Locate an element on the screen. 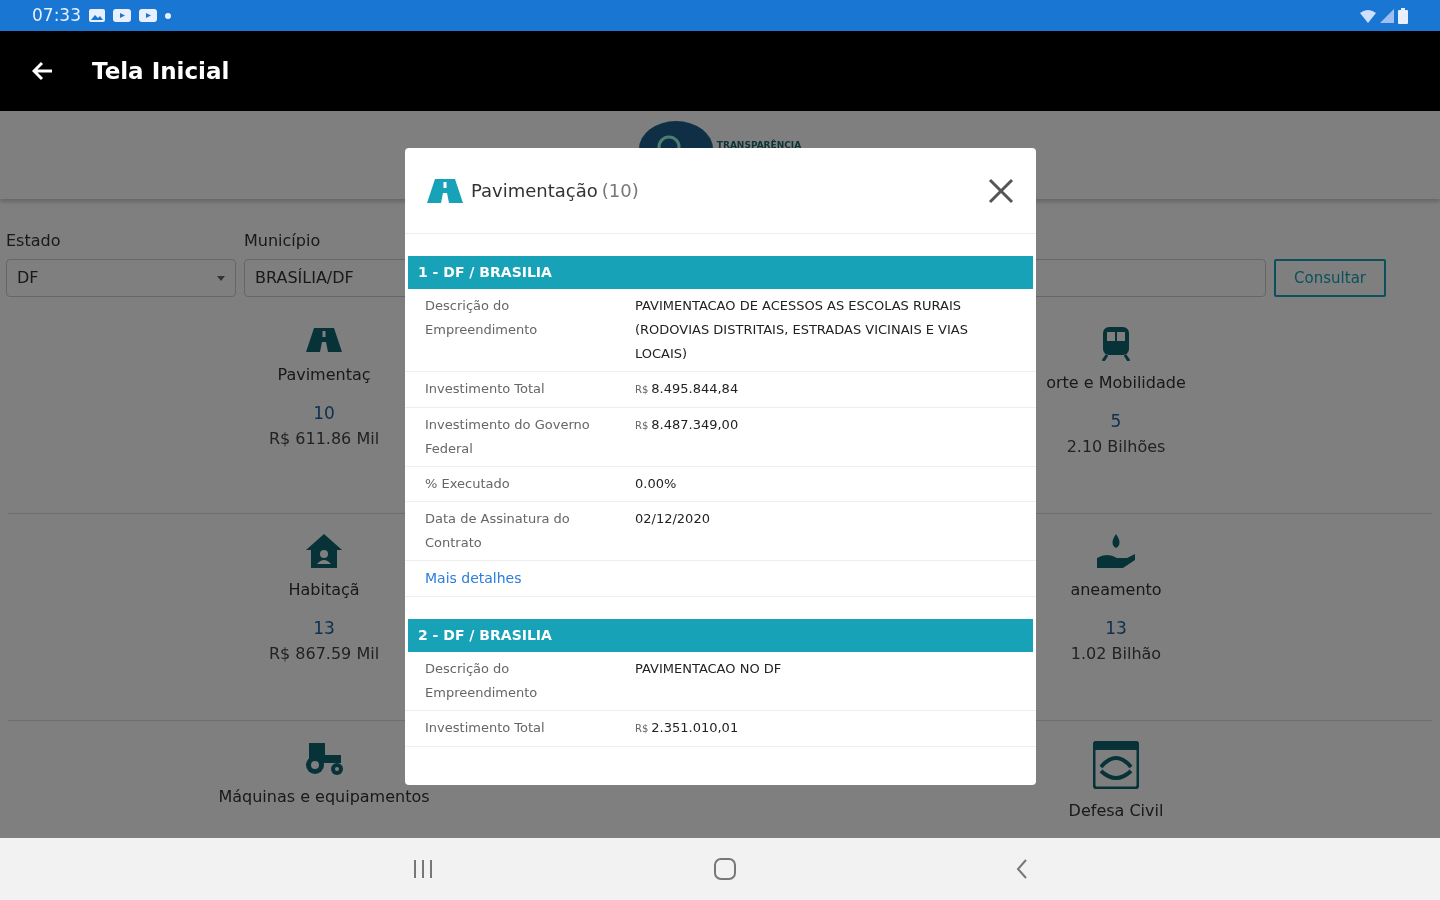  monitor-icon is located at coordinates (1116, 765).